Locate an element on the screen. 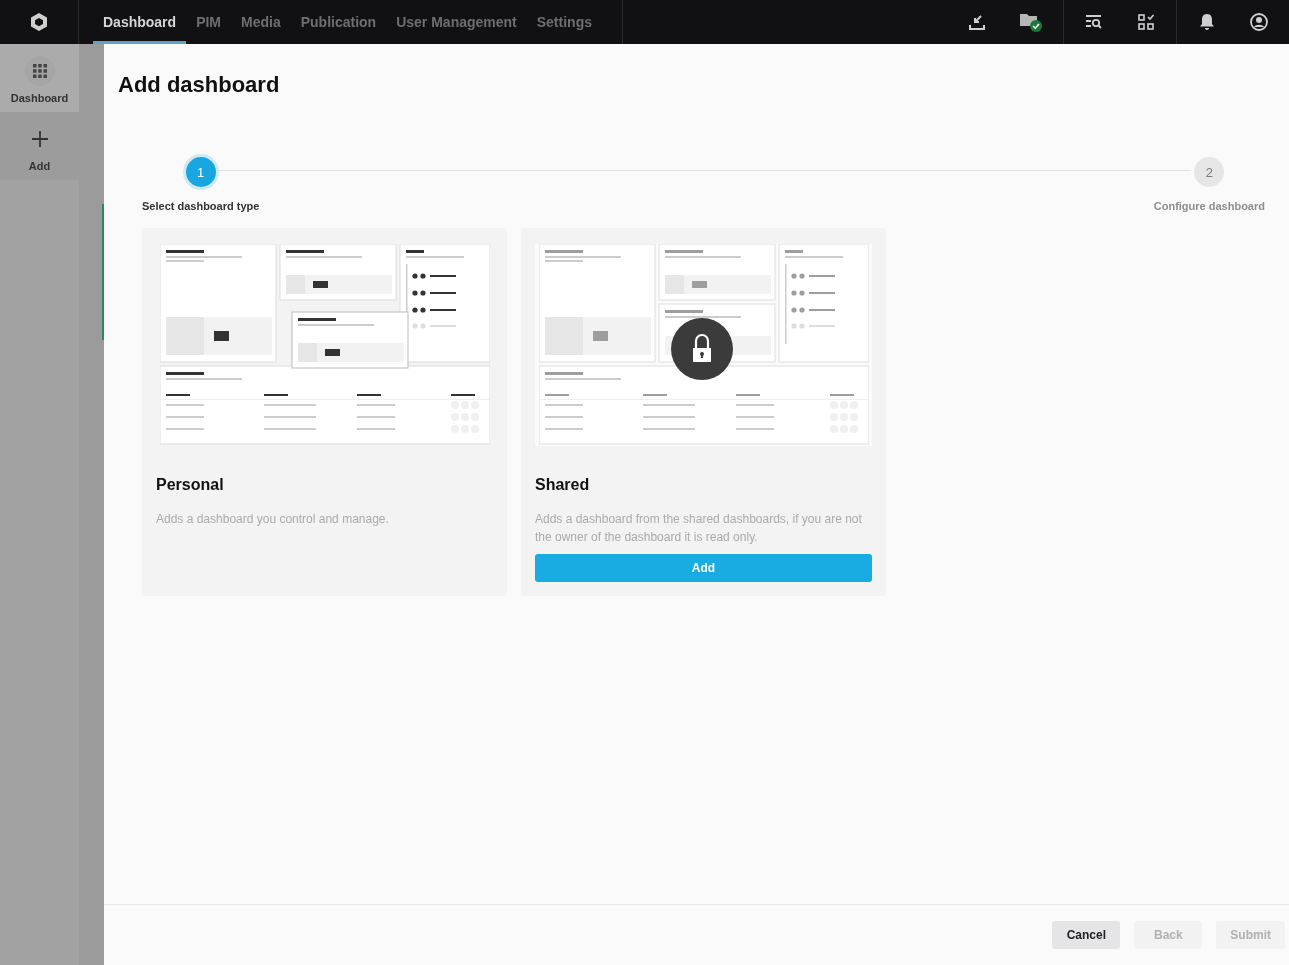 This screenshot has width=1289, height=965. add-button: Add is located at coordinates (703, 568).